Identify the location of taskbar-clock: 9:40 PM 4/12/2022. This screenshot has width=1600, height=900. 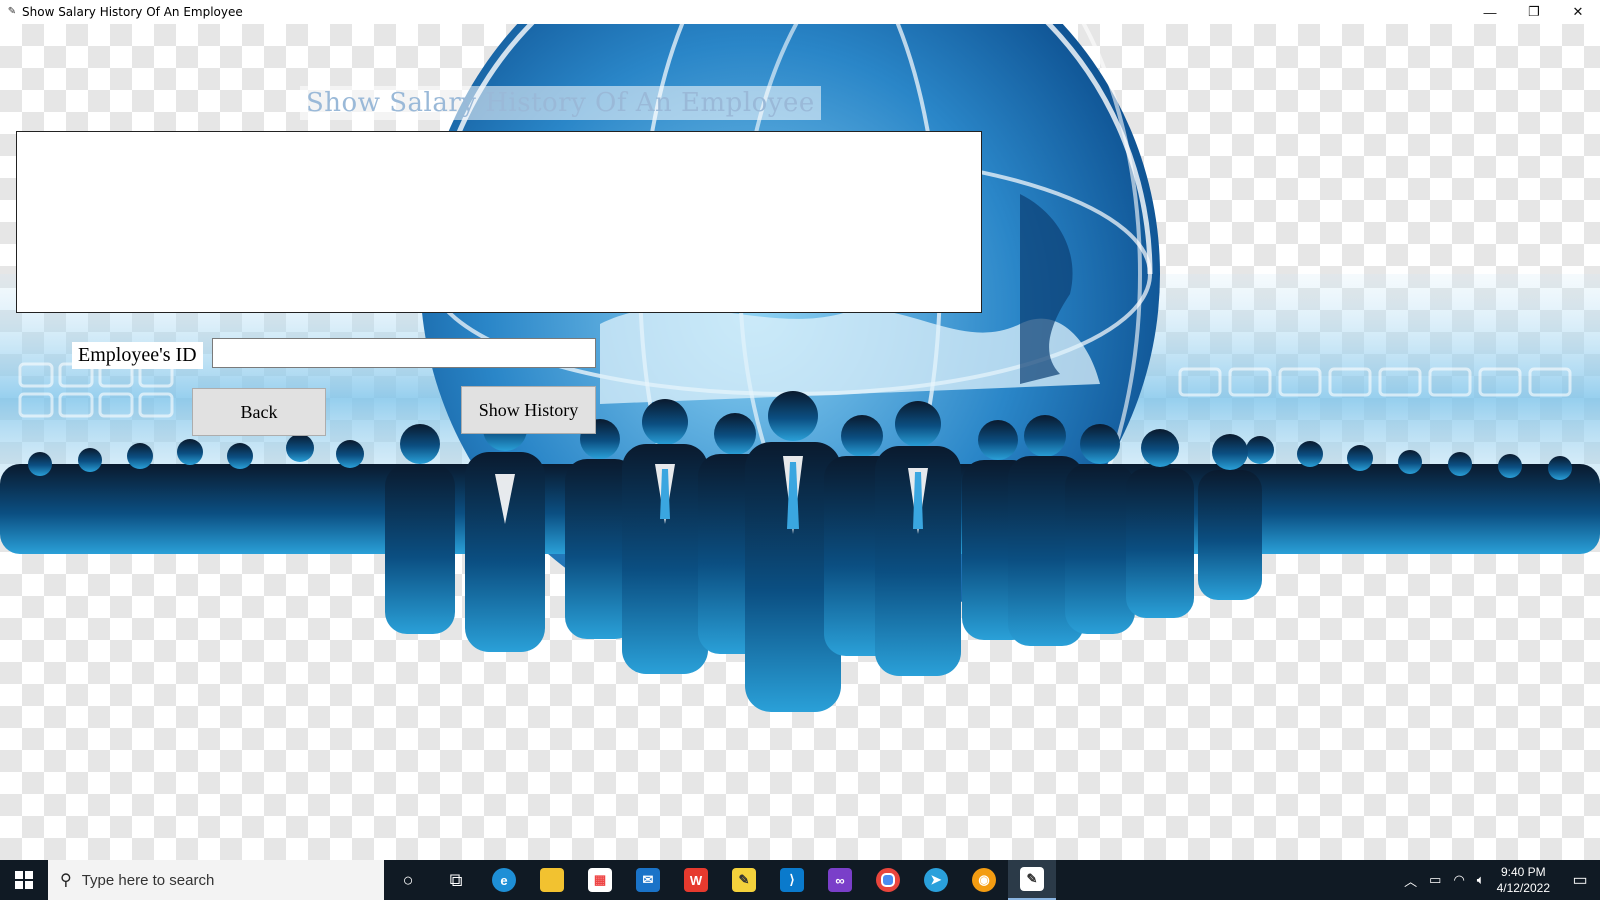
(1523, 880).